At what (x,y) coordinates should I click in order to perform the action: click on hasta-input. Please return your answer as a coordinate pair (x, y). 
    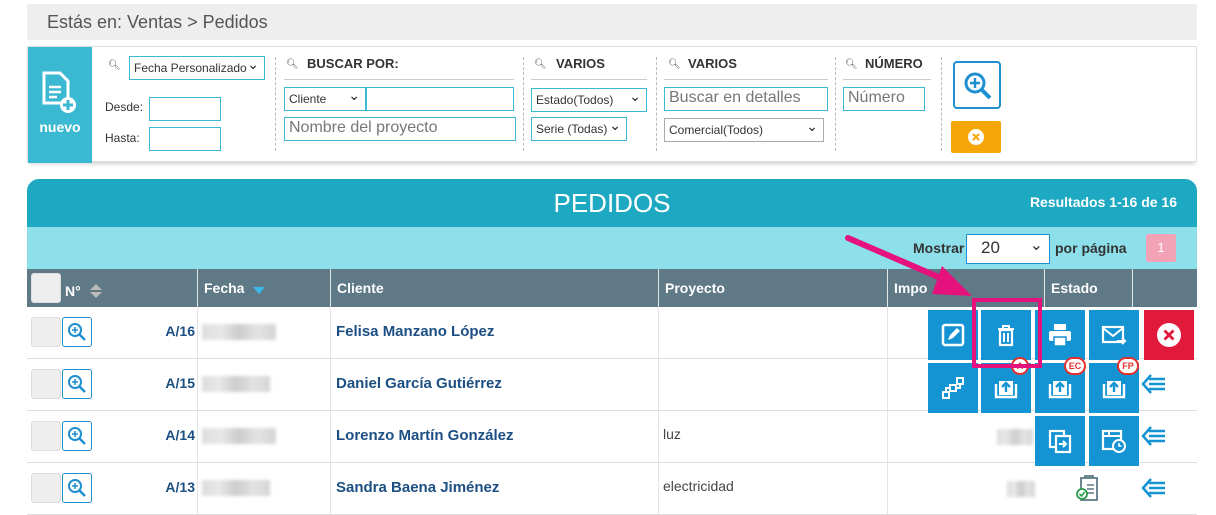
    Looking at the image, I should click on (185, 139).